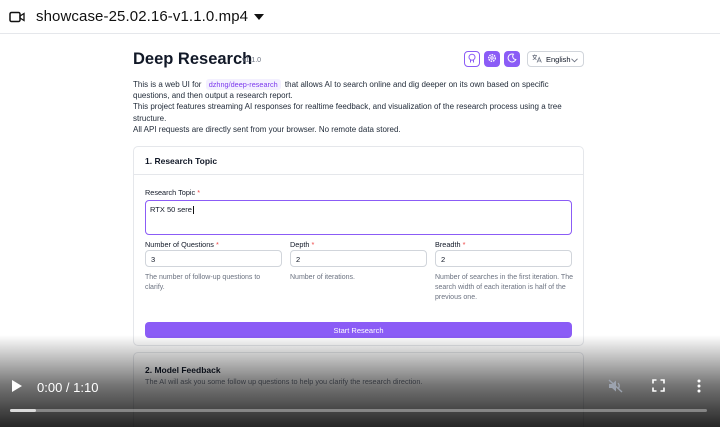 Image resolution: width=720 pixels, height=427 pixels. What do you see at coordinates (358, 217) in the screenshot?
I see `topic-textarea: RTX 50 sere` at bounding box center [358, 217].